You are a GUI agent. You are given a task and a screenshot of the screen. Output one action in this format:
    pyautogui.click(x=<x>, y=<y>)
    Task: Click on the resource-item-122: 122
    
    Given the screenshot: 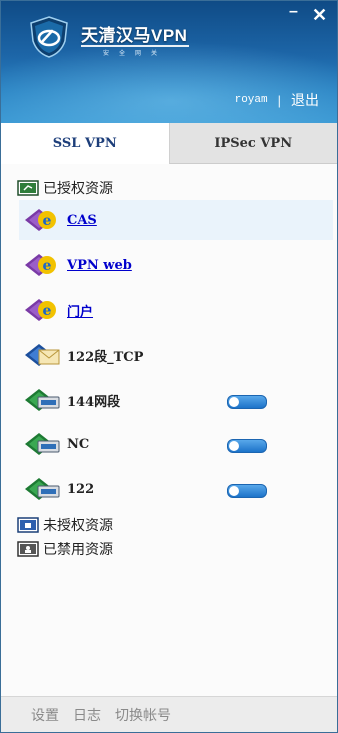 What is the action you would take?
    pyautogui.click(x=176, y=489)
    